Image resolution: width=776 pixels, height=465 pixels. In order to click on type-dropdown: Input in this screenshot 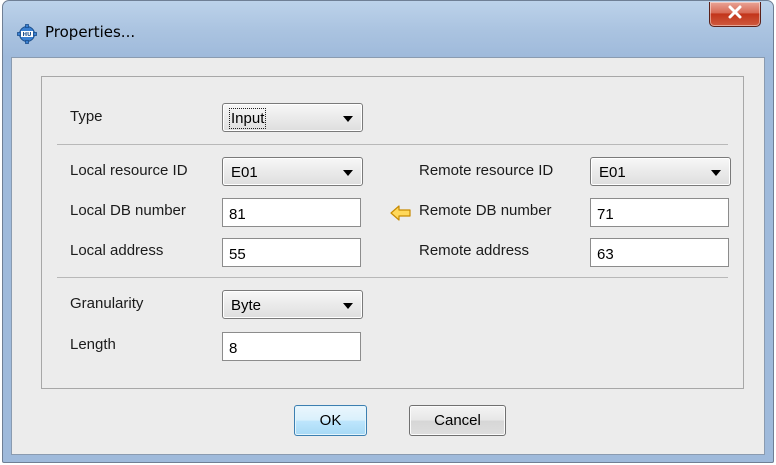, I will do `click(292, 117)`.